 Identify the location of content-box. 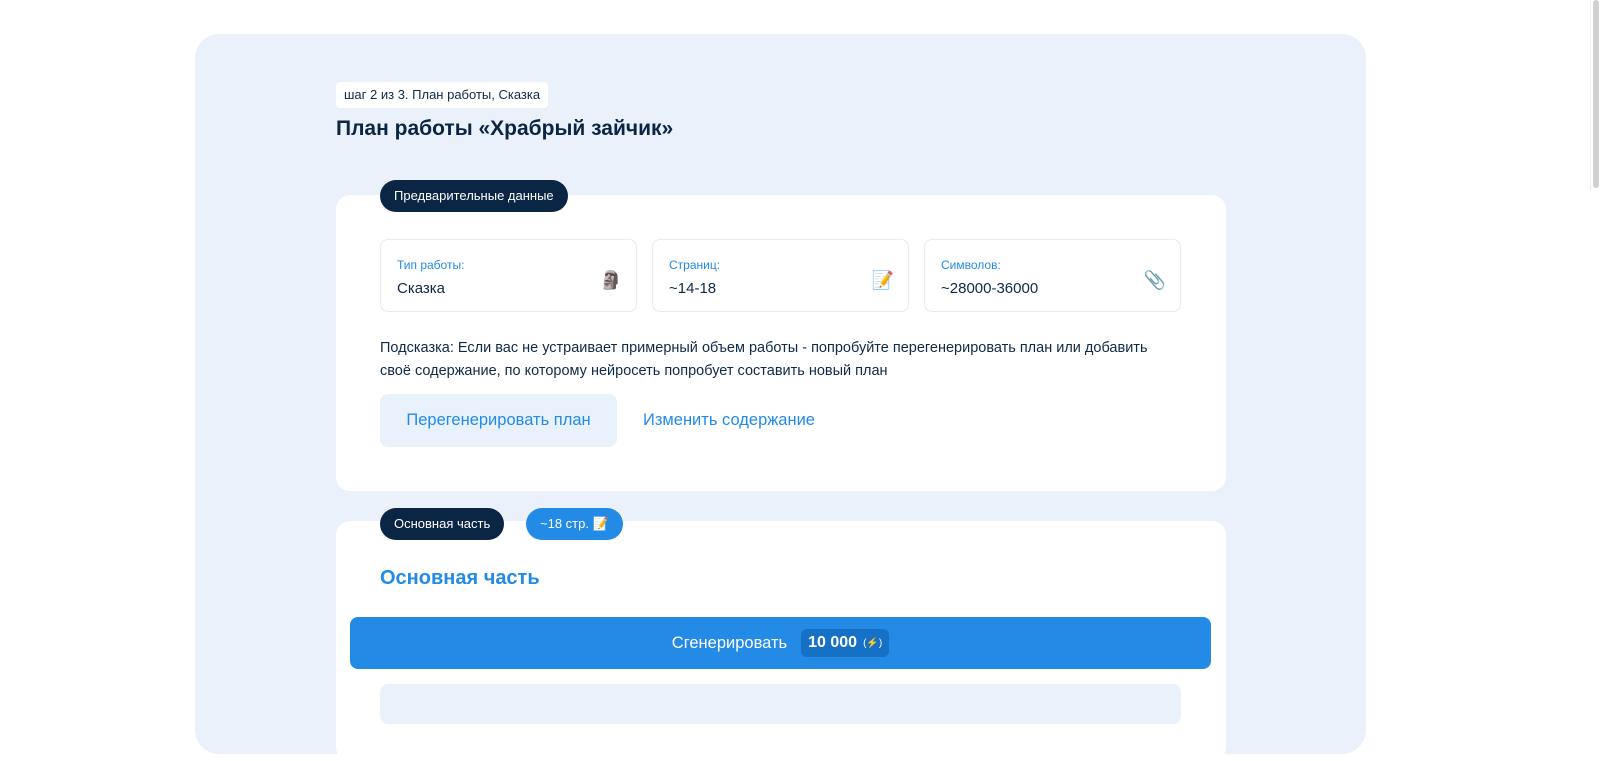
(780, 704).